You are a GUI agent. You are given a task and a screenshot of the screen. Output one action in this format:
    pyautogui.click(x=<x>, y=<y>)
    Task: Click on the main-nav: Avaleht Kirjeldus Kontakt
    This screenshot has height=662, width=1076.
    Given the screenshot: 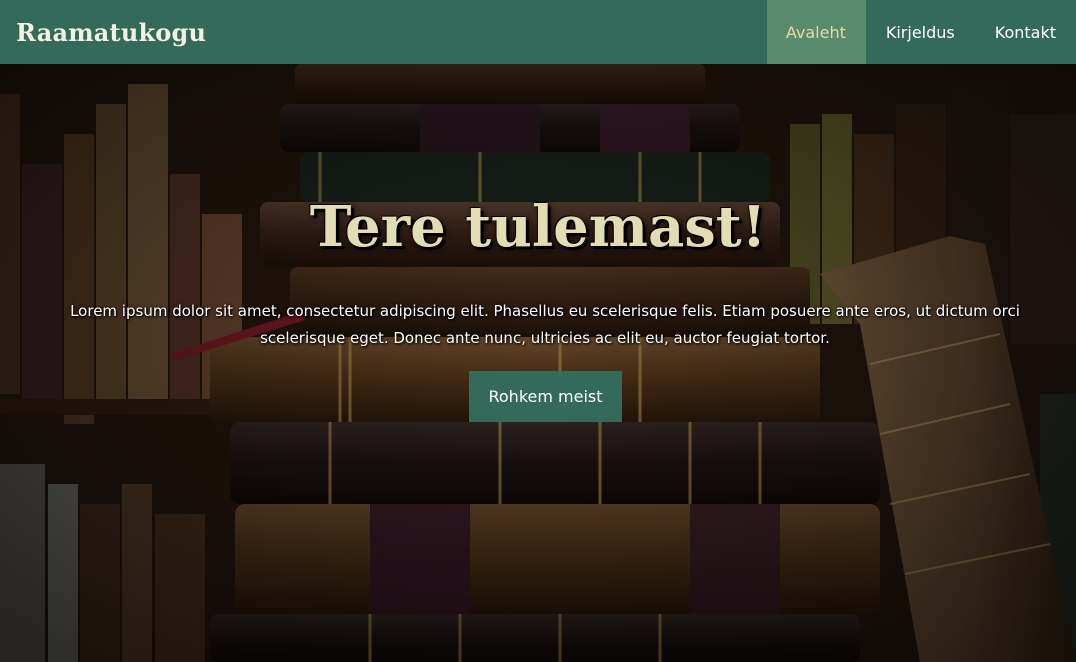 What is the action you would take?
    pyautogui.click(x=921, y=32)
    